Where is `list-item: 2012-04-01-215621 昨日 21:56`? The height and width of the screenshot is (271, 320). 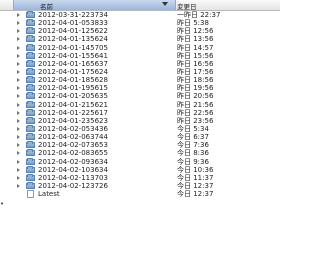
list-item: 2012-04-01-215621 昨日 21:56 is located at coordinates (140, 104).